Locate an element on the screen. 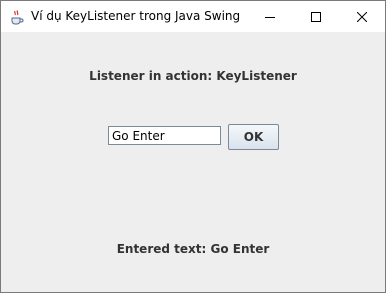 The height and width of the screenshot is (293, 386). title-bar: Ví dụ KeyListener trong Java Swing is located at coordinates (193, 16).